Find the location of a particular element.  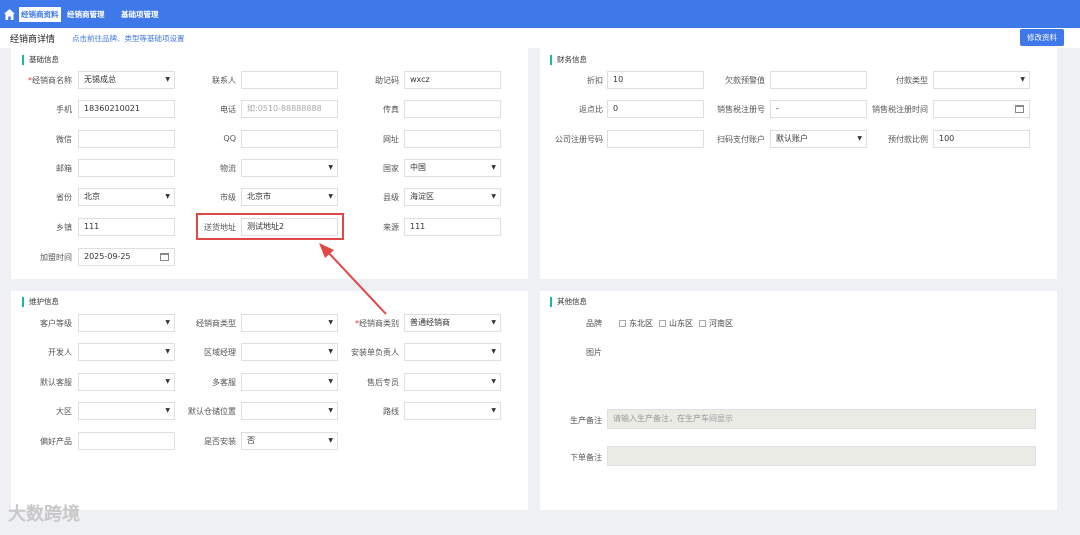

company-reg-input is located at coordinates (655, 139).